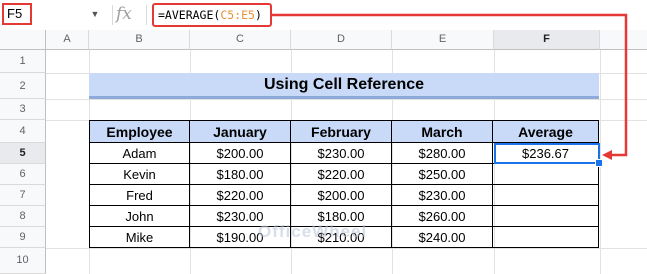 The image size is (647, 274). What do you see at coordinates (442, 131) in the screenshot?
I see `header-march: March` at bounding box center [442, 131].